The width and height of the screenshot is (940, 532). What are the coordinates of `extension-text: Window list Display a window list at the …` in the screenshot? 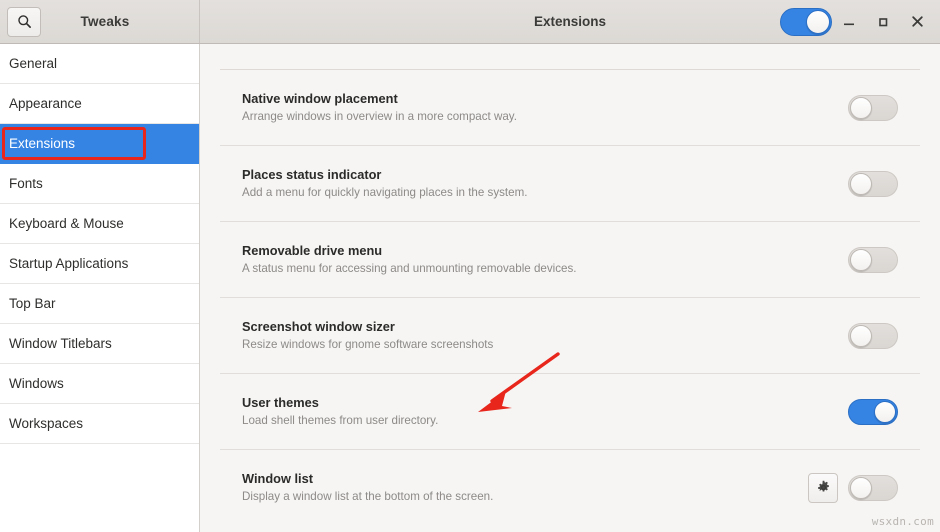 It's located at (525, 487).